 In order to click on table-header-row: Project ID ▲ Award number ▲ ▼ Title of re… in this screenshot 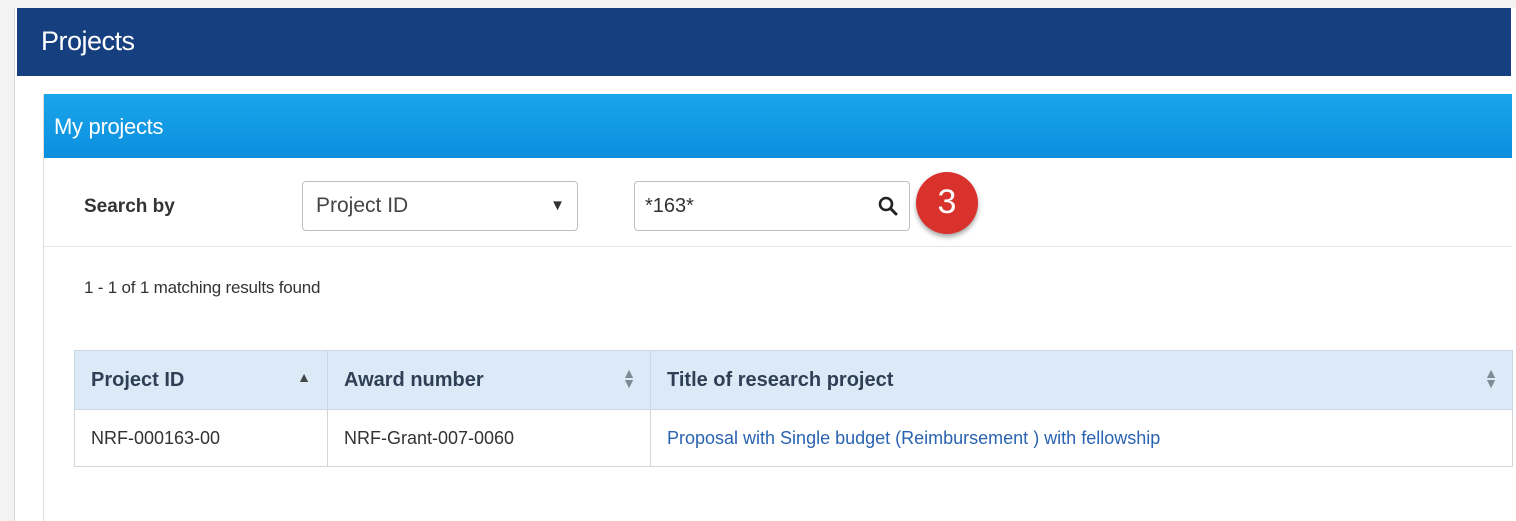, I will do `click(793, 380)`.